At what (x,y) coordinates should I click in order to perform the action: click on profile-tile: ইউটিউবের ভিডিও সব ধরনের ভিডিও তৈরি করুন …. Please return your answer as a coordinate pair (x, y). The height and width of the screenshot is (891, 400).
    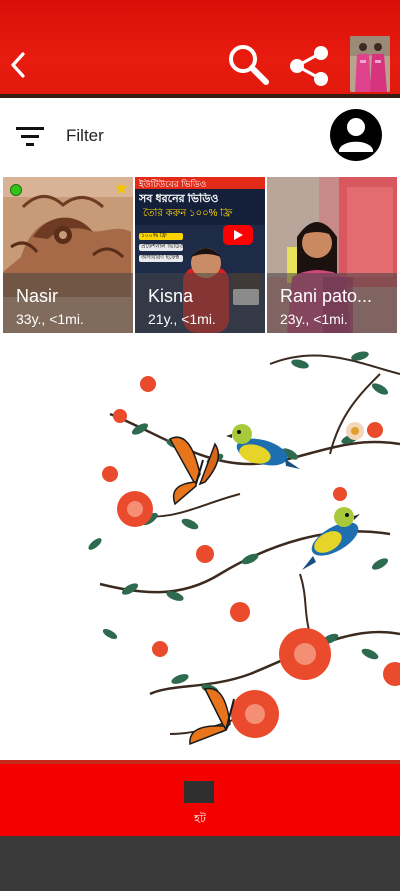
    Looking at the image, I should click on (200, 255).